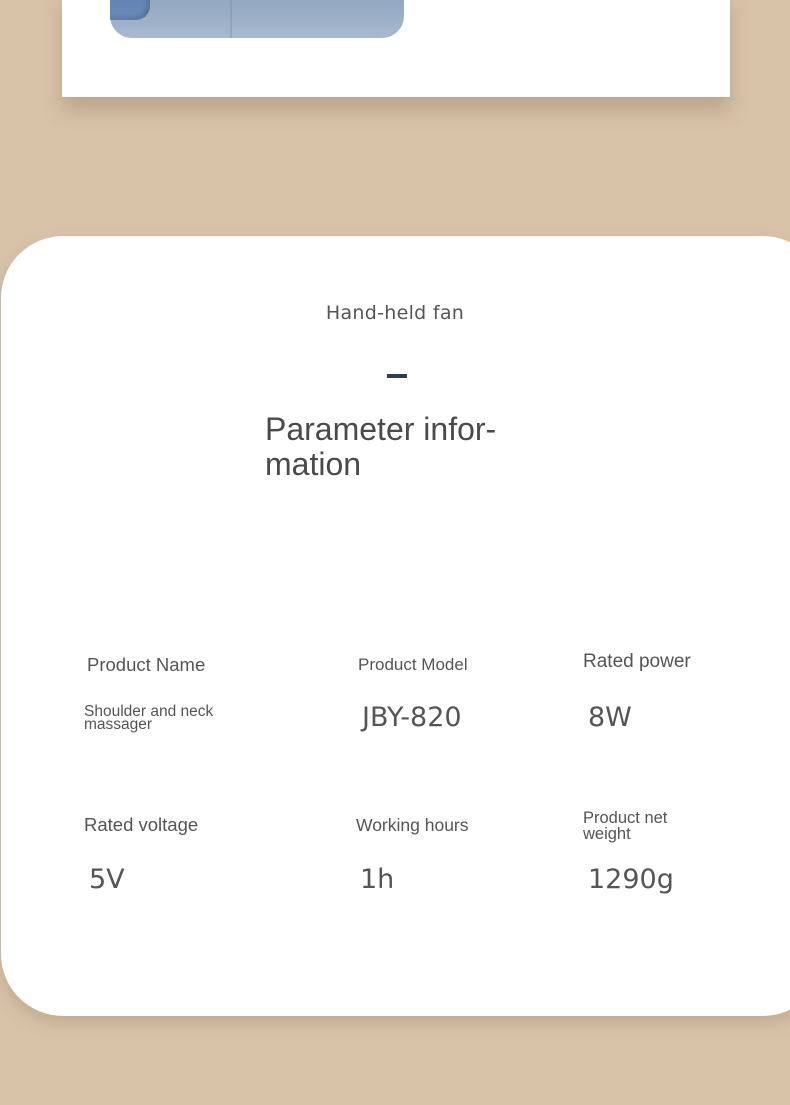  Describe the element at coordinates (313, 464) in the screenshot. I see `section-title-line-2: mation` at that location.